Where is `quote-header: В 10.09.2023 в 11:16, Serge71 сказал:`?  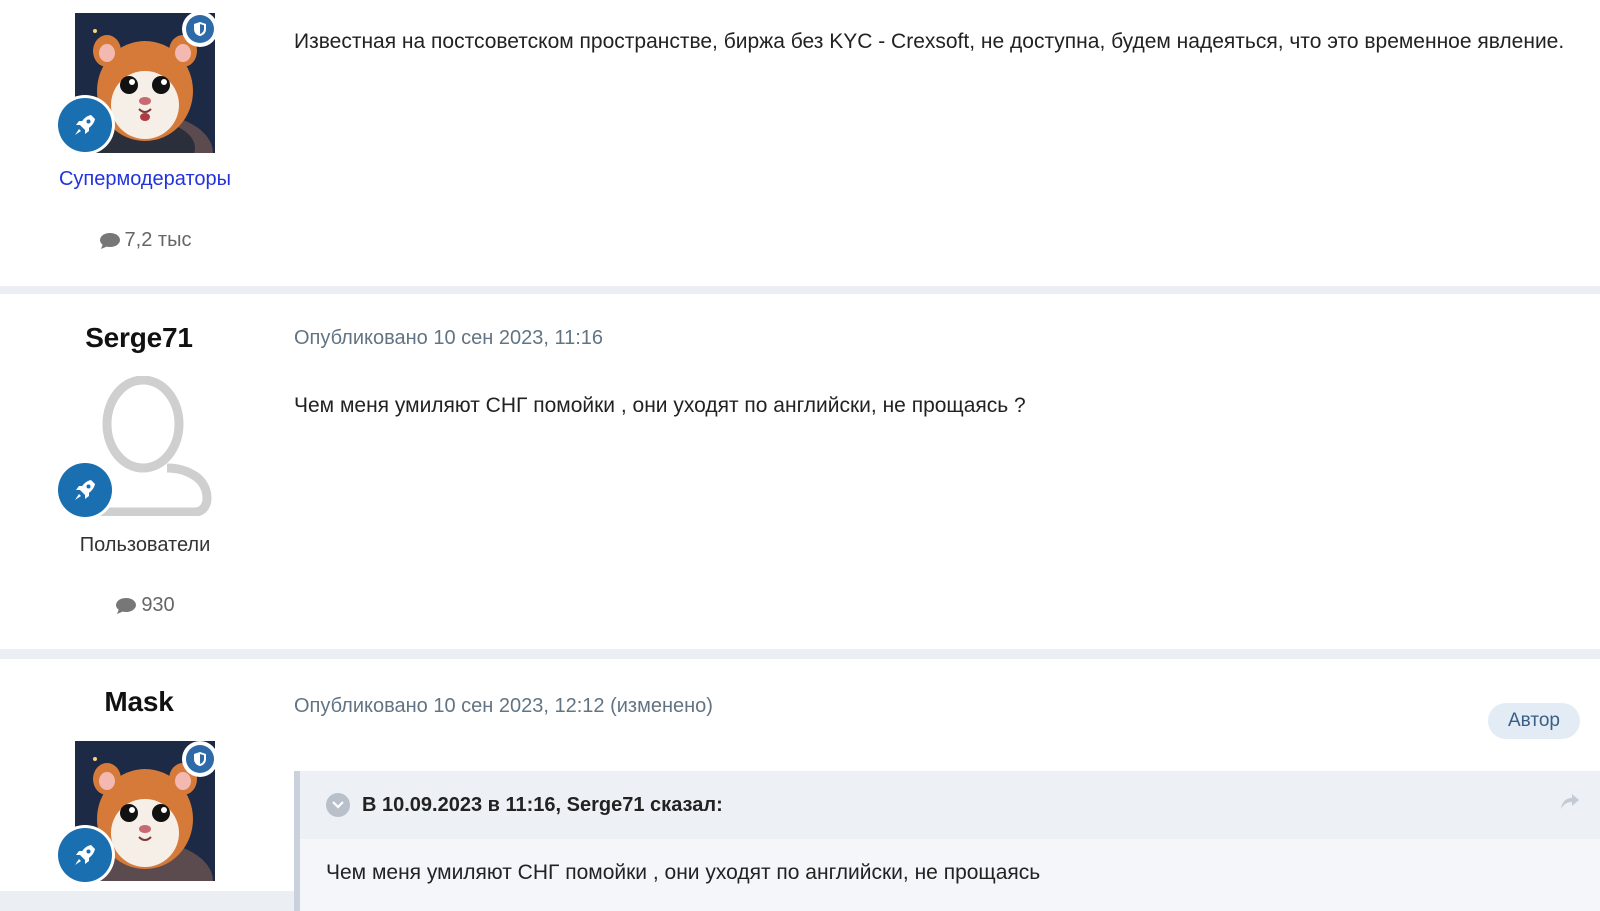
quote-header: В 10.09.2023 в 11:16, Serge71 сказал: is located at coordinates (950, 805).